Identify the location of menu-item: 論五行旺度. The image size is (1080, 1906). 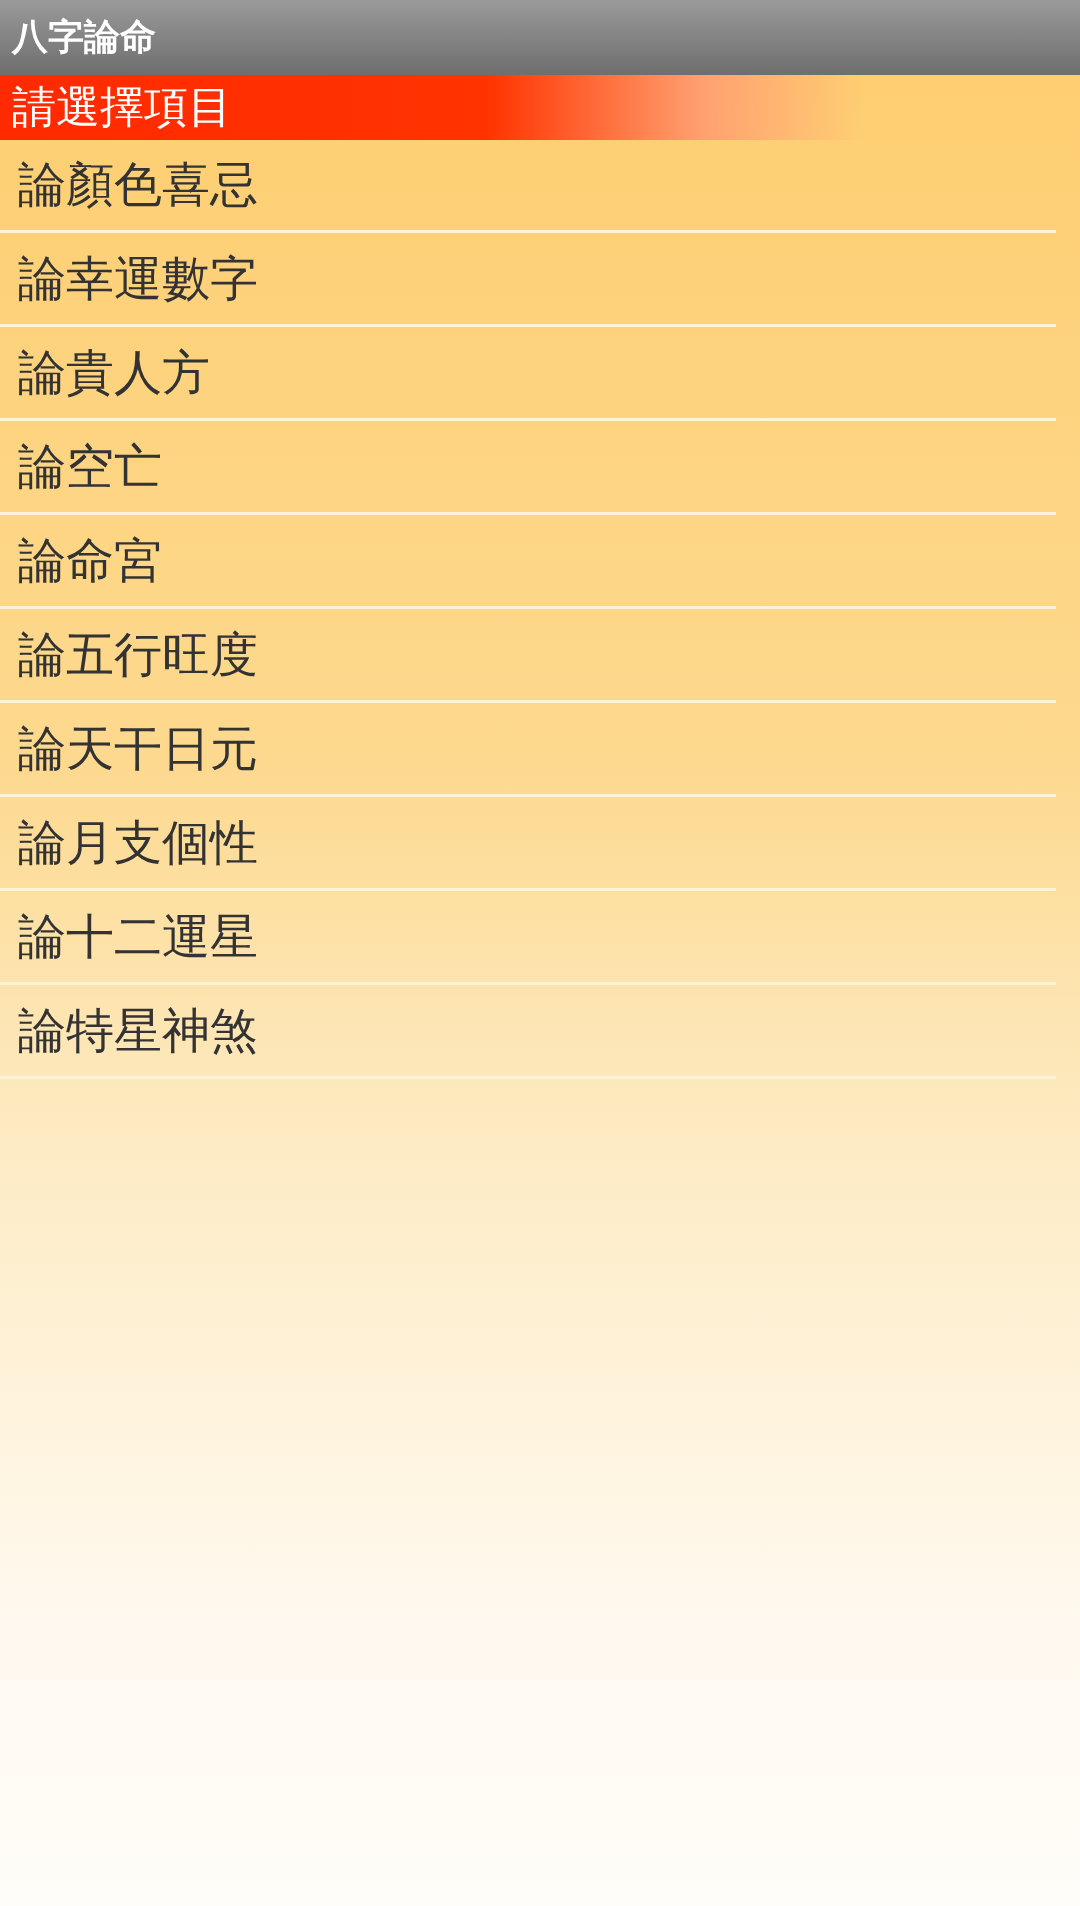
(138, 655).